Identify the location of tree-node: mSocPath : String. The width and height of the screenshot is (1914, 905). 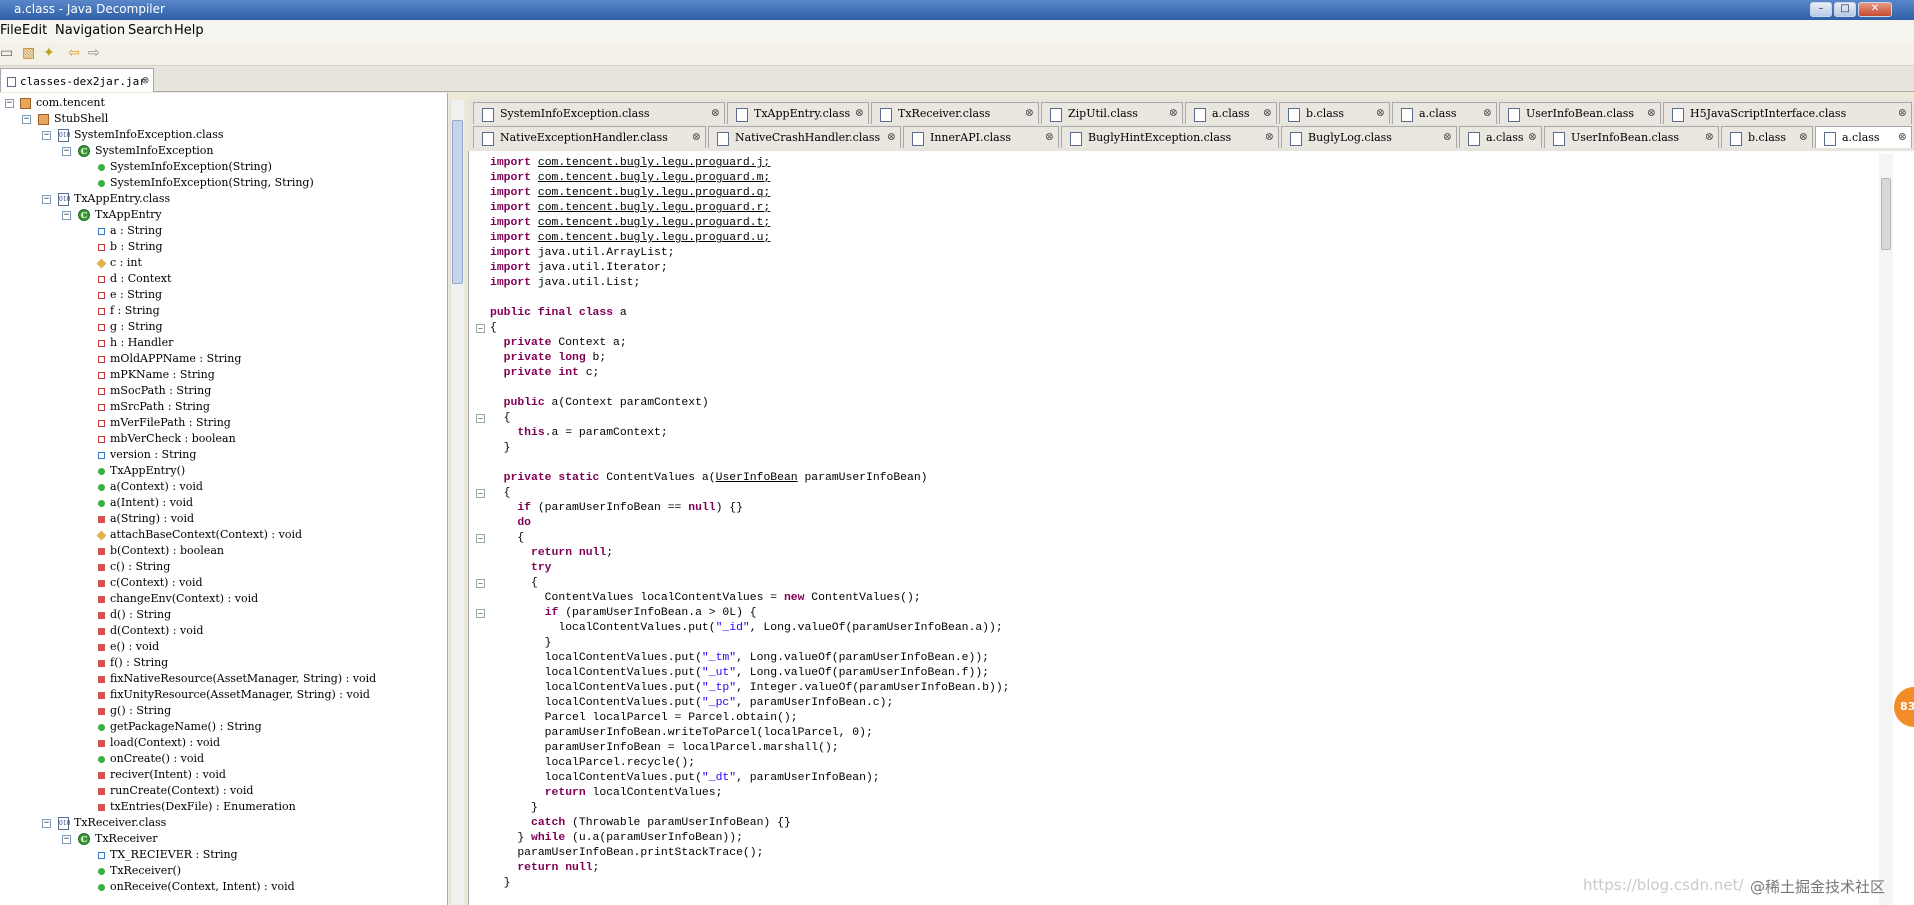
(153, 391).